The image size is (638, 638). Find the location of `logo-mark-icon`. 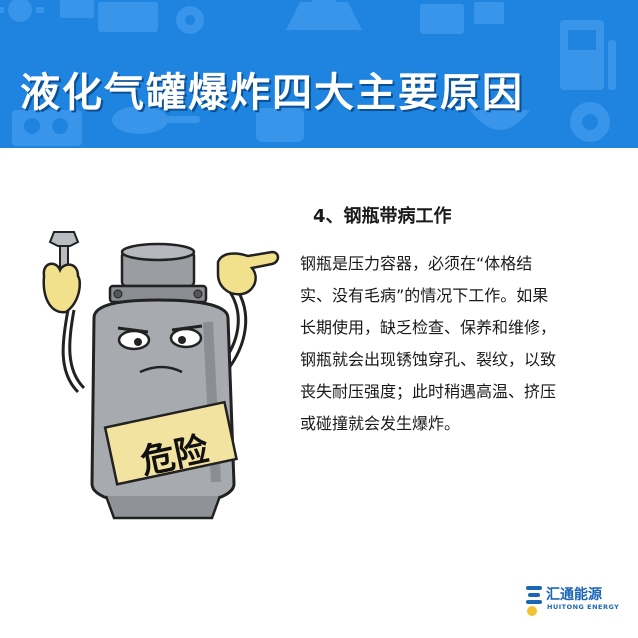

logo-mark-icon is located at coordinates (534, 601).